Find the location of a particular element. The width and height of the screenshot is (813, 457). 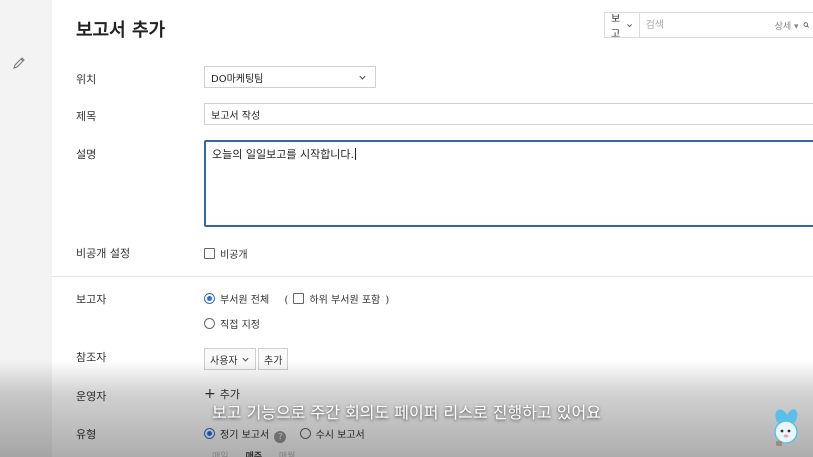

type-regular-radio is located at coordinates (209, 433).